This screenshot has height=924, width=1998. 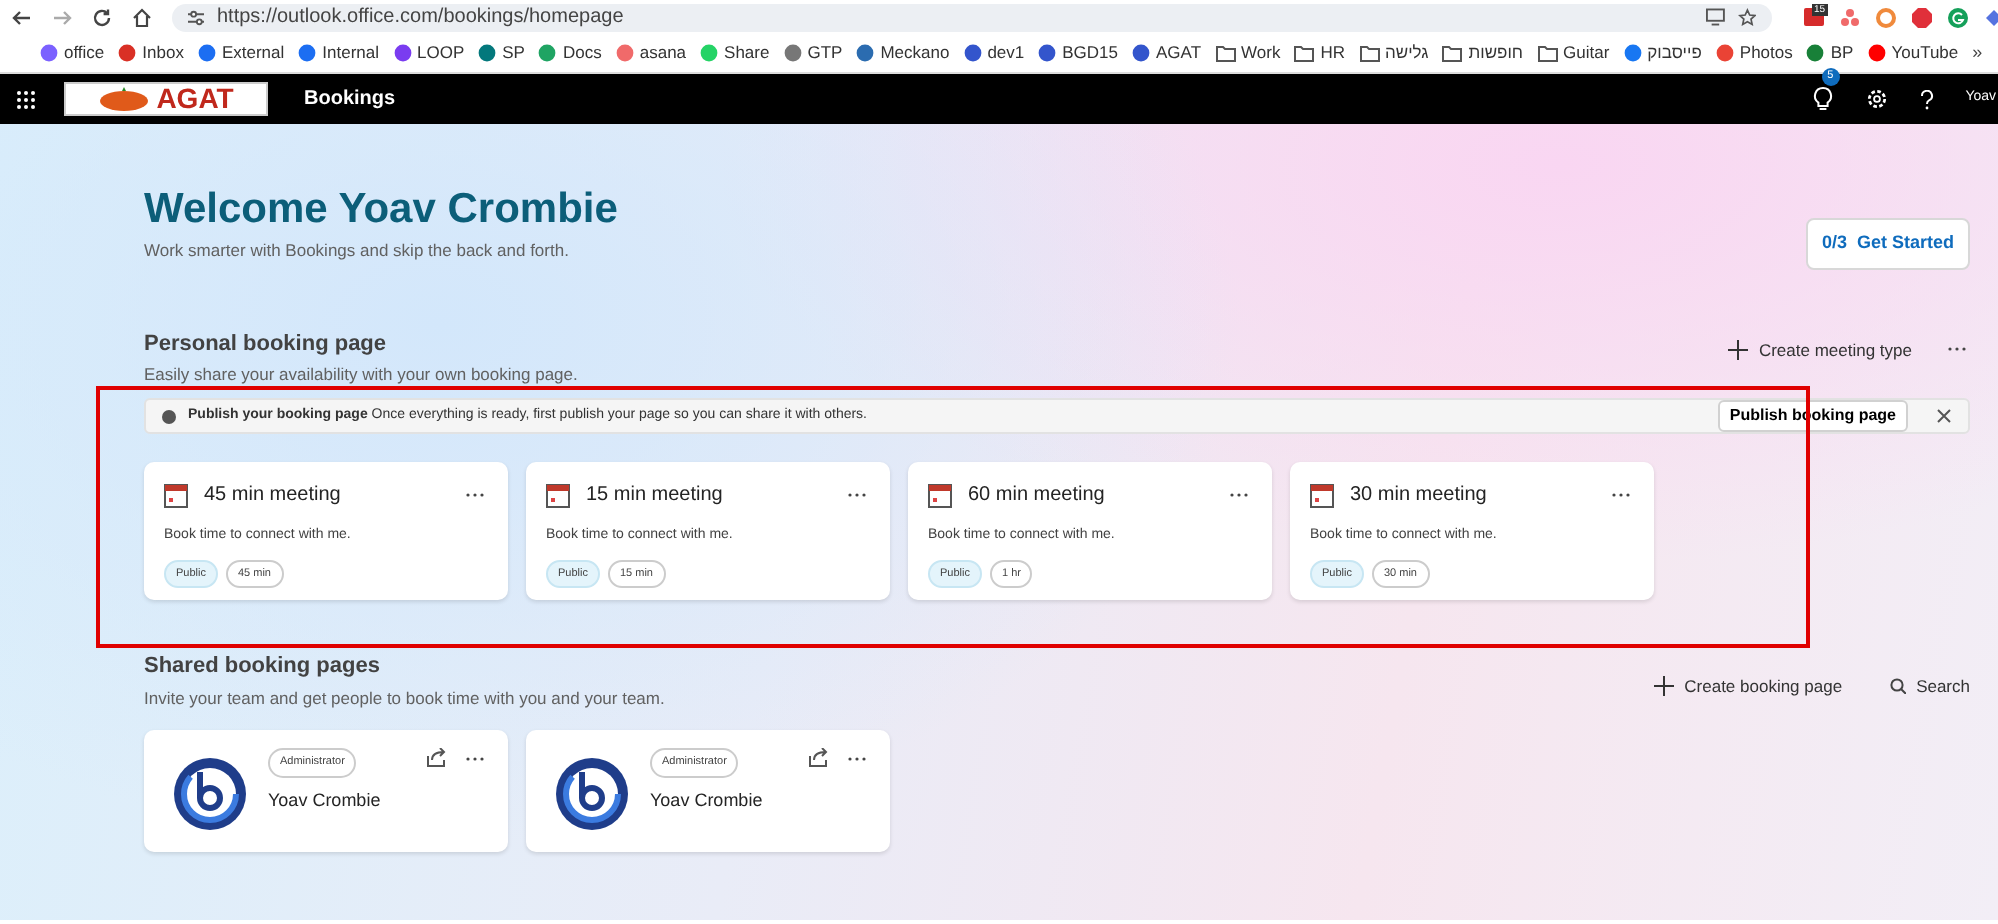 I want to click on section-subtitle: Invite your team and get people to book time with you and your team., so click(x=404, y=698).